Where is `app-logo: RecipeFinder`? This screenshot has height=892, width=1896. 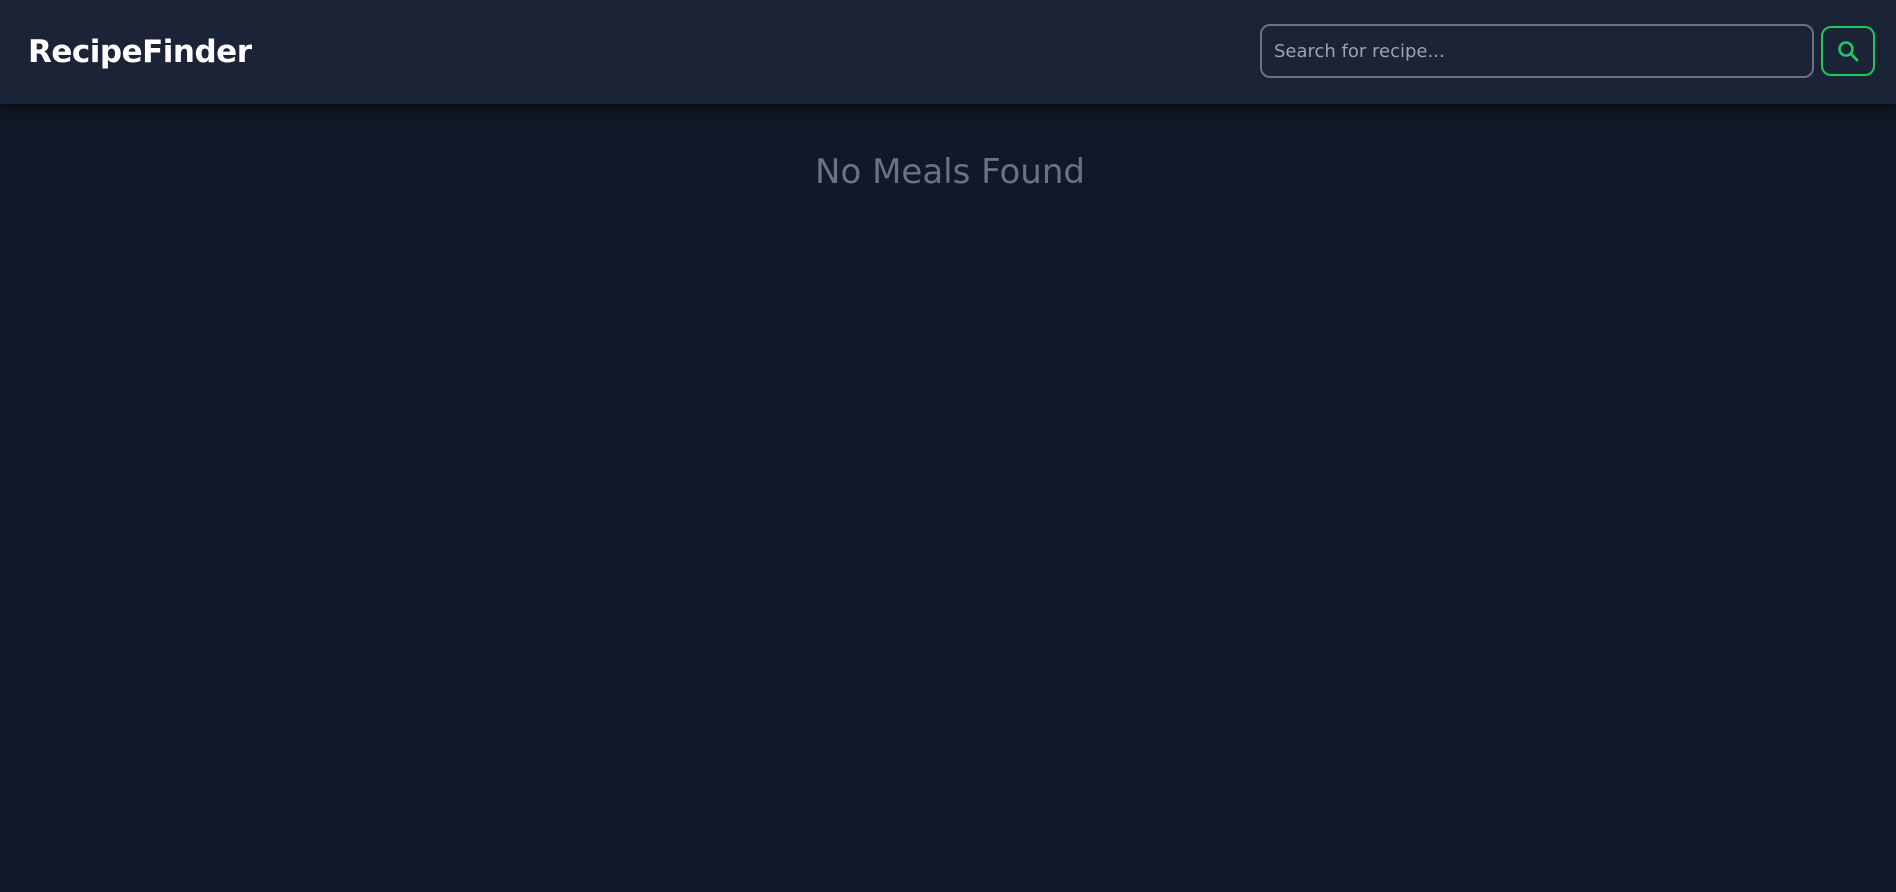 app-logo: RecipeFinder is located at coordinates (140, 52).